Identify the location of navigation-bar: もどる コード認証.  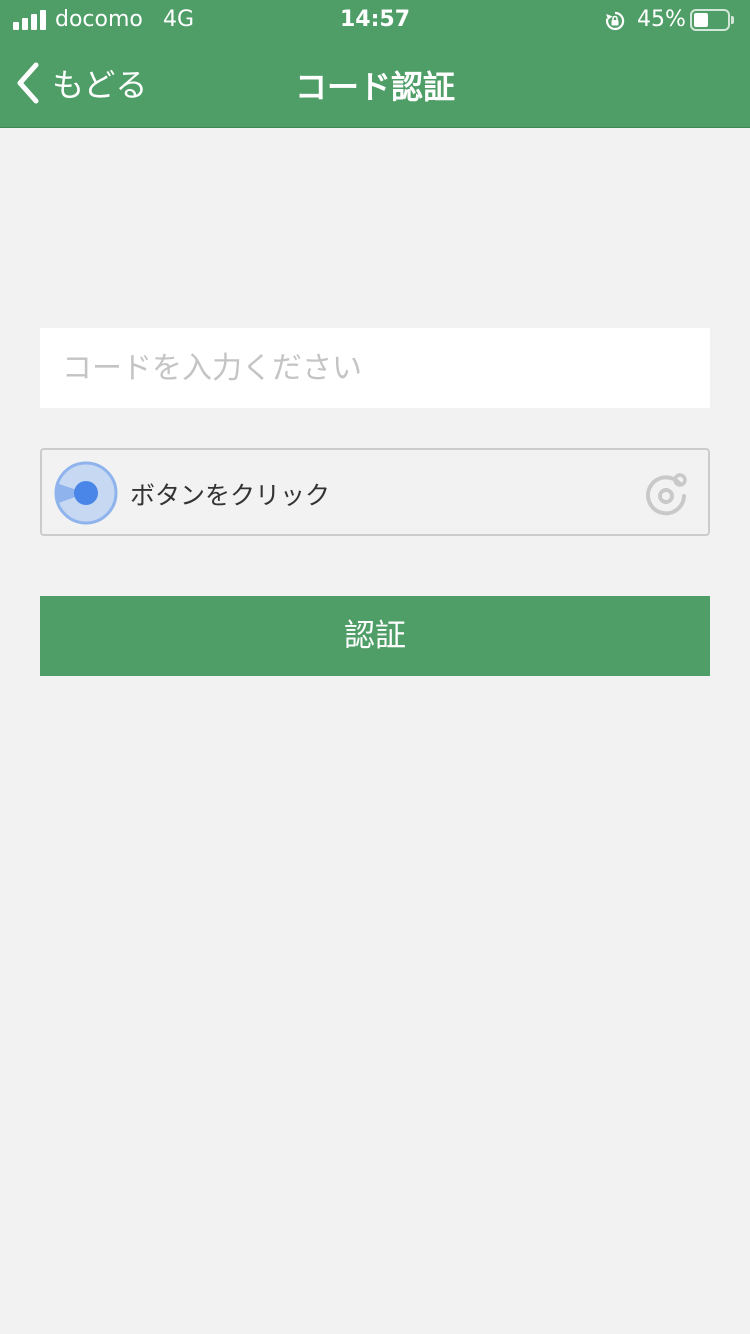
(375, 84).